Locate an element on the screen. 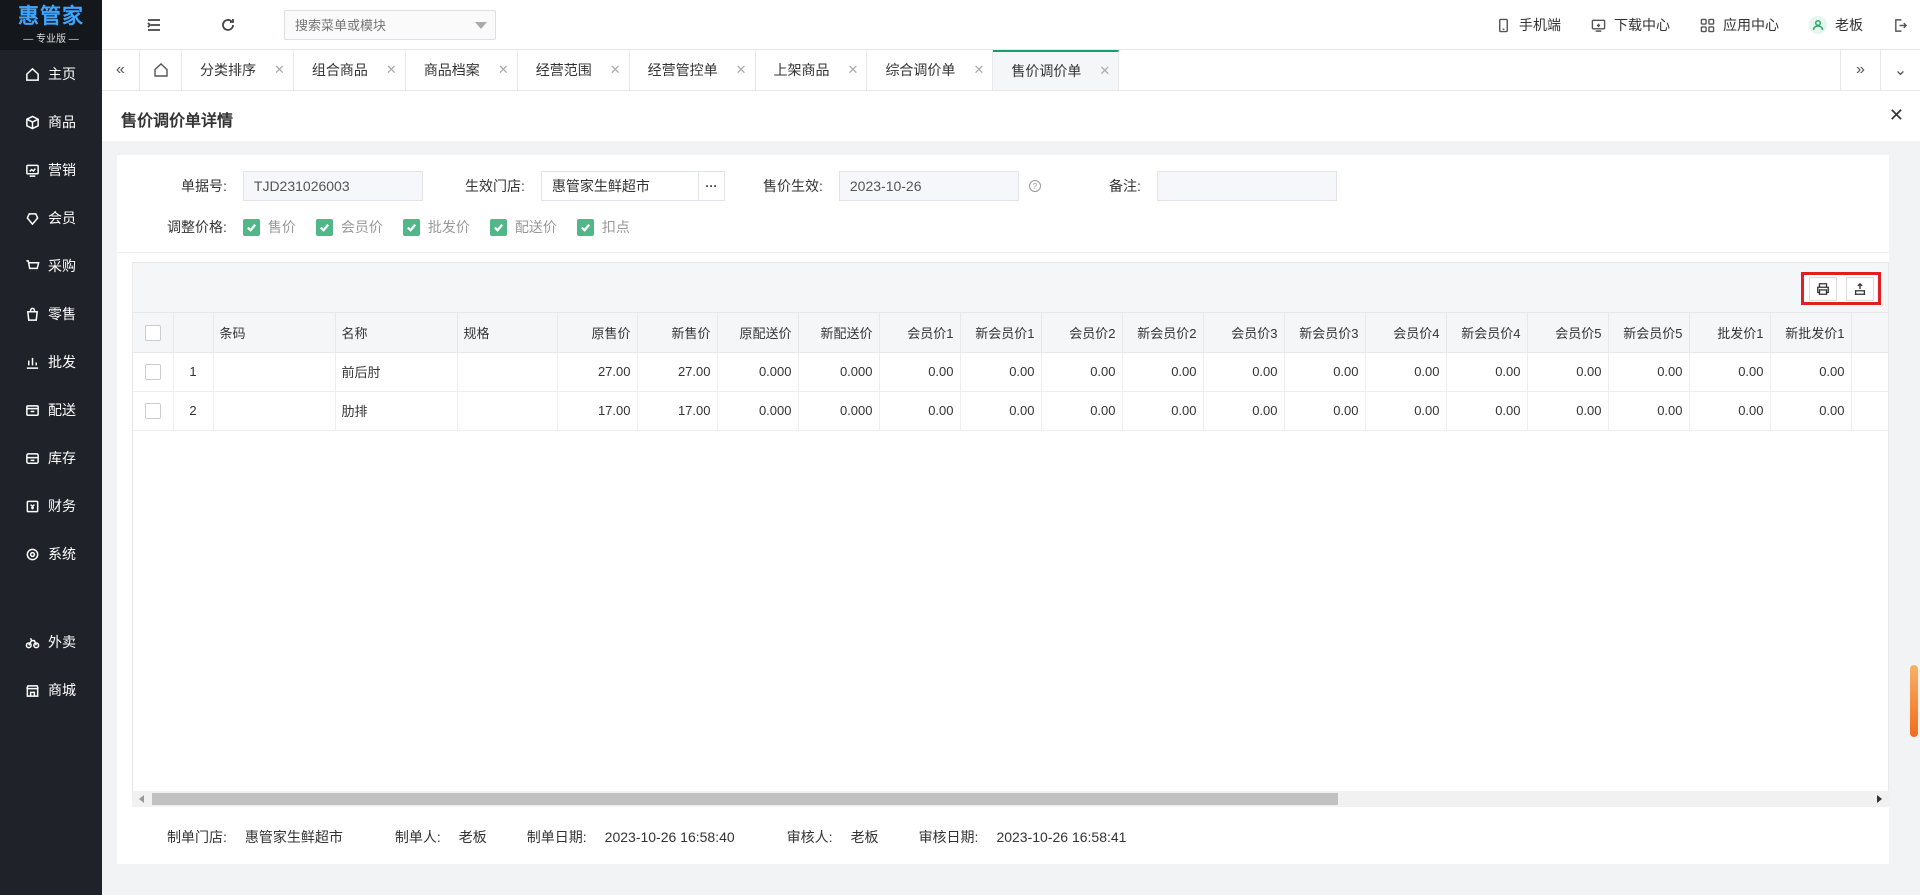 The height and width of the screenshot is (895, 1920). column-header: 名称 is located at coordinates (396, 333).